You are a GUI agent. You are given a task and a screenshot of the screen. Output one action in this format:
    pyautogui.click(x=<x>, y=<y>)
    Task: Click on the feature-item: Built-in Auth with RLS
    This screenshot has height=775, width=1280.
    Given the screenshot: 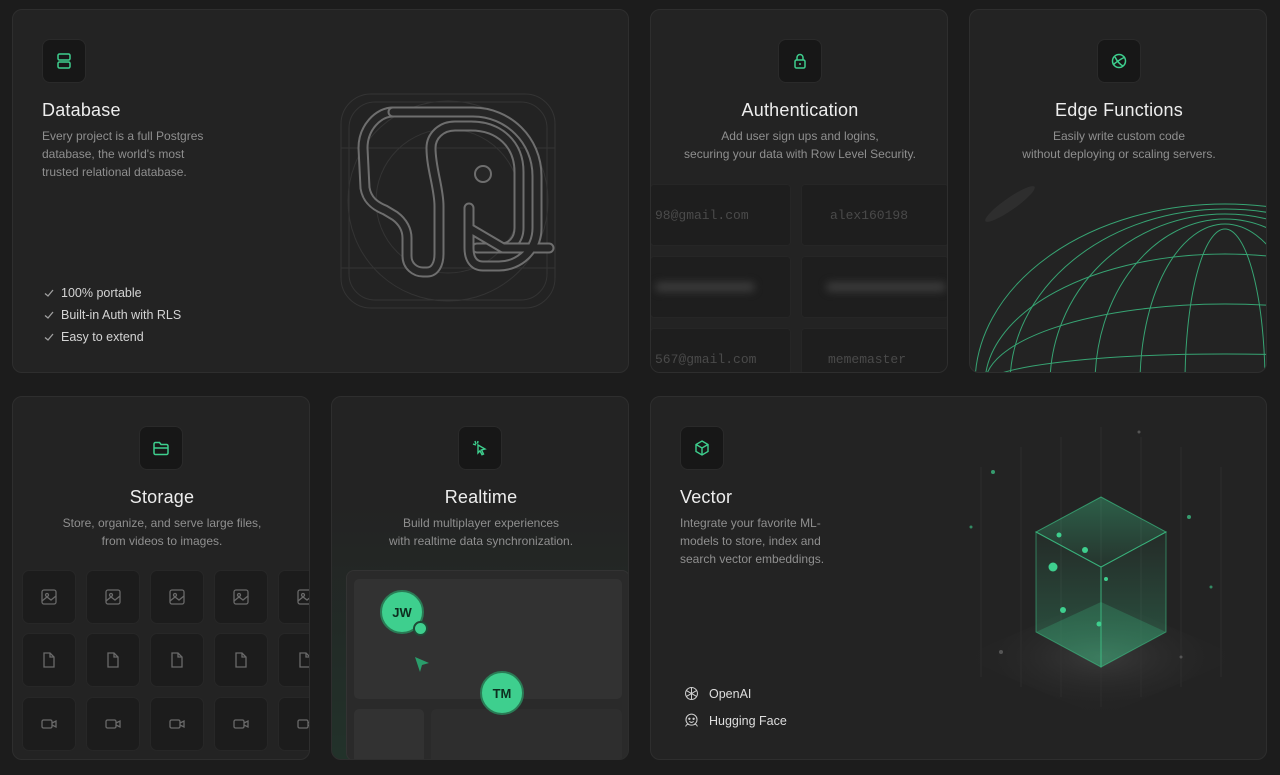 What is the action you would take?
    pyautogui.click(x=112, y=315)
    